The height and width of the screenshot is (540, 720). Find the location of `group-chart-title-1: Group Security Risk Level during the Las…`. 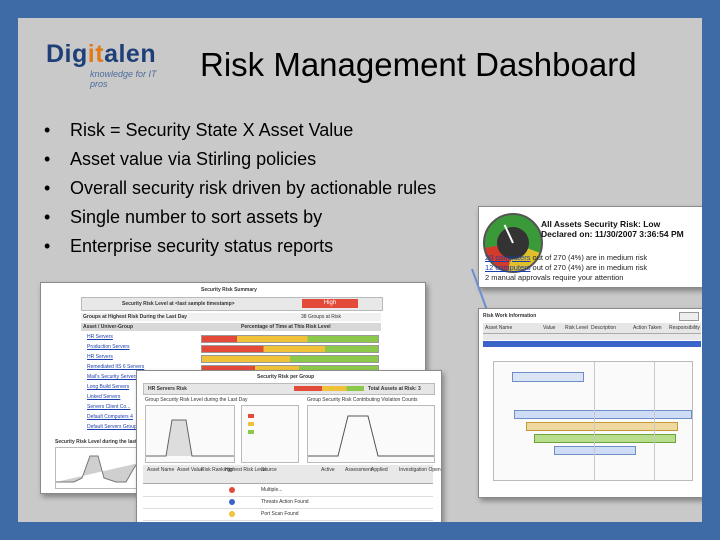

group-chart-title-1: Group Security Risk Level during the Las… is located at coordinates (196, 400).